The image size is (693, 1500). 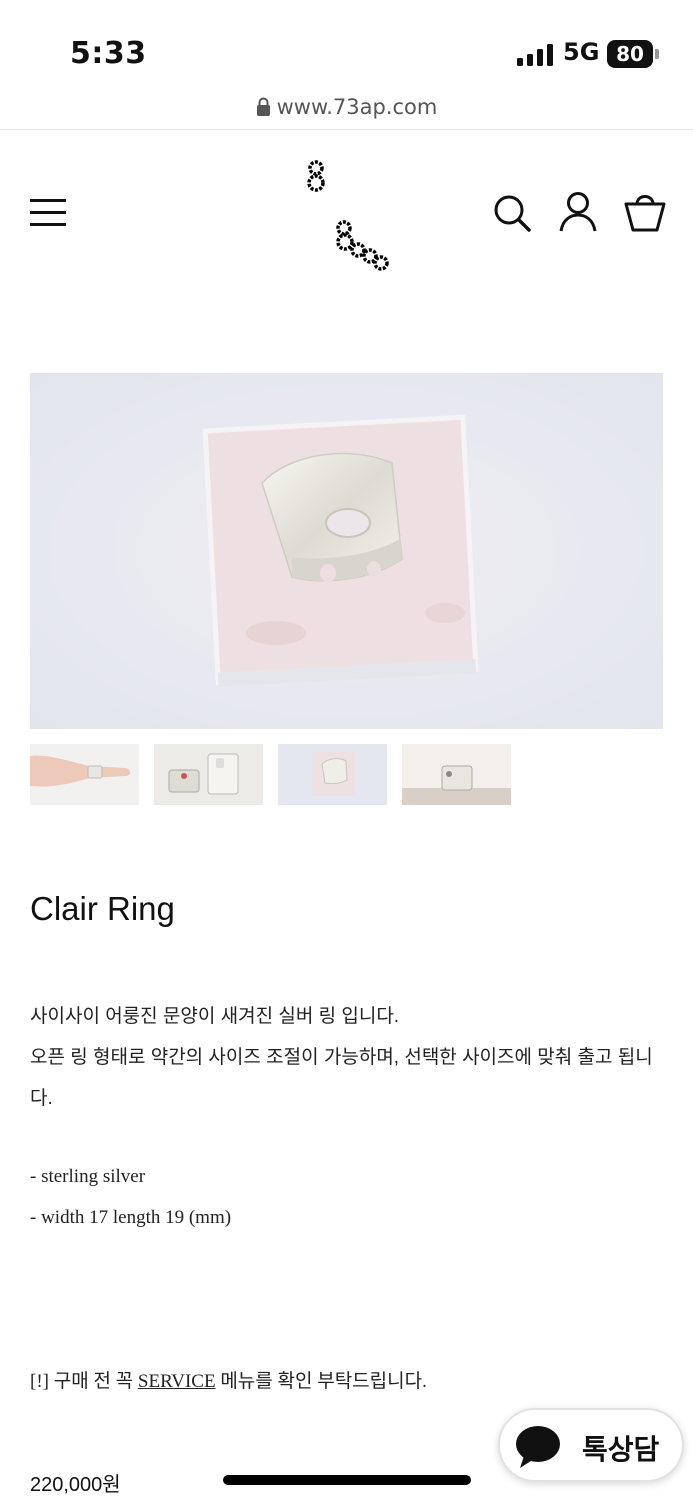 What do you see at coordinates (347, 1480) in the screenshot?
I see `home-indicator` at bounding box center [347, 1480].